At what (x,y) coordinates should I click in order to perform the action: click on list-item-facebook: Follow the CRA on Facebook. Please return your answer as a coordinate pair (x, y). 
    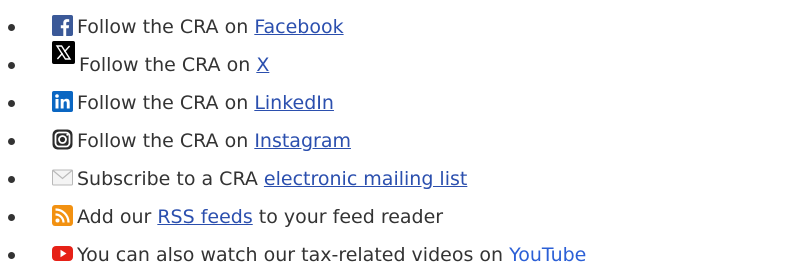
    Looking at the image, I should click on (402, 27).